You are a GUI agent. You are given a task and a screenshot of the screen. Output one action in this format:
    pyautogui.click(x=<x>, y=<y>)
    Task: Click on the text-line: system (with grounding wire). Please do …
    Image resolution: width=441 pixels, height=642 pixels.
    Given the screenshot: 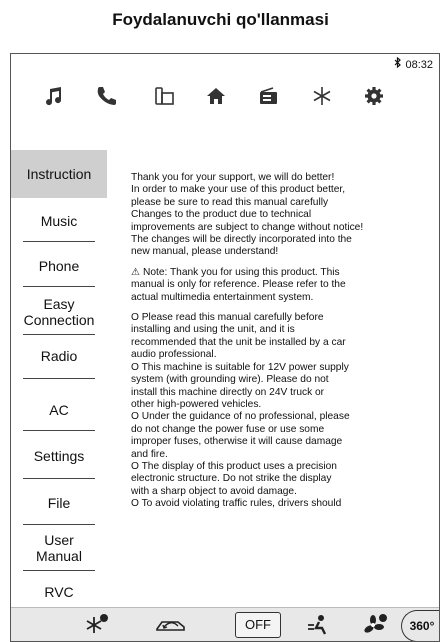 What is the action you would take?
    pyautogui.click(x=230, y=380)
    